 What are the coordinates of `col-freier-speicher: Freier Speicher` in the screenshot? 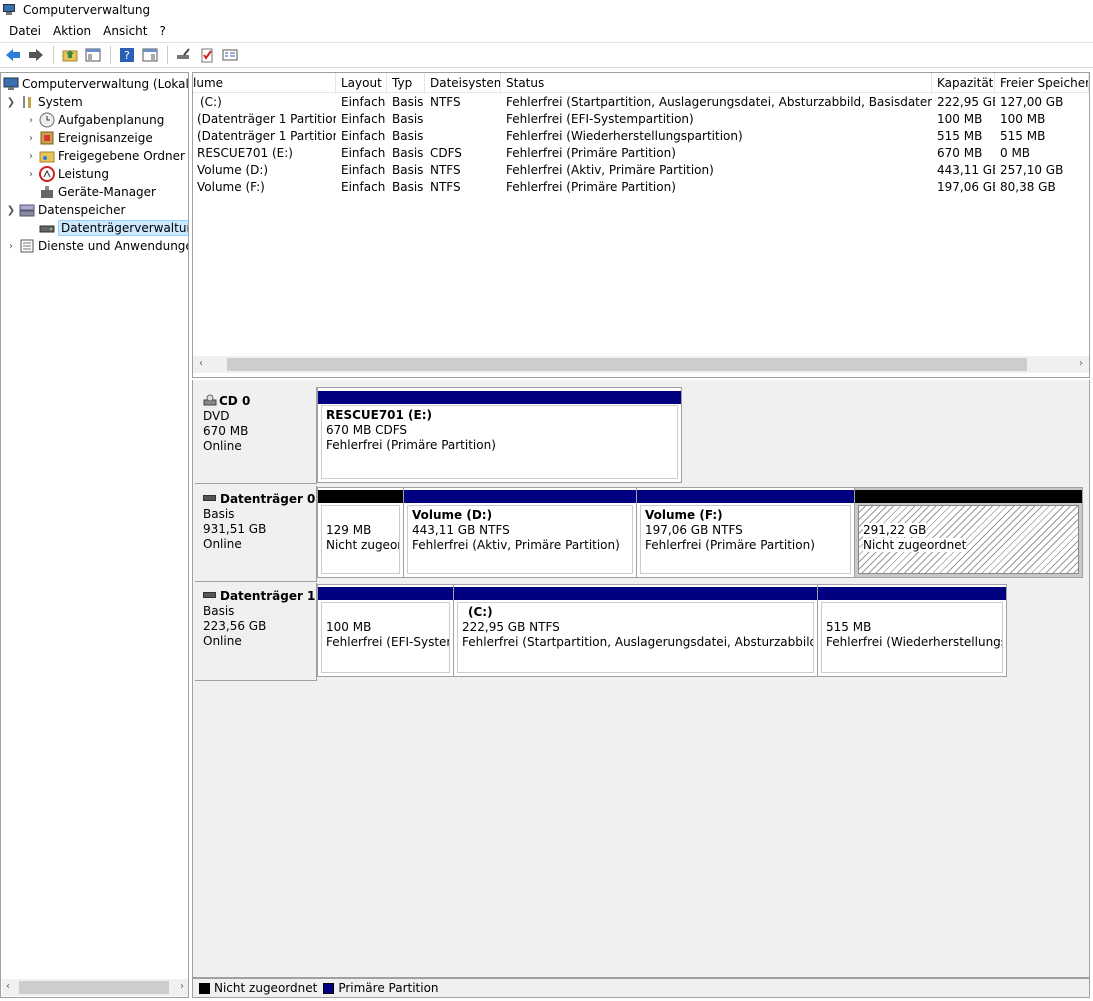 It's located at (1042, 83).